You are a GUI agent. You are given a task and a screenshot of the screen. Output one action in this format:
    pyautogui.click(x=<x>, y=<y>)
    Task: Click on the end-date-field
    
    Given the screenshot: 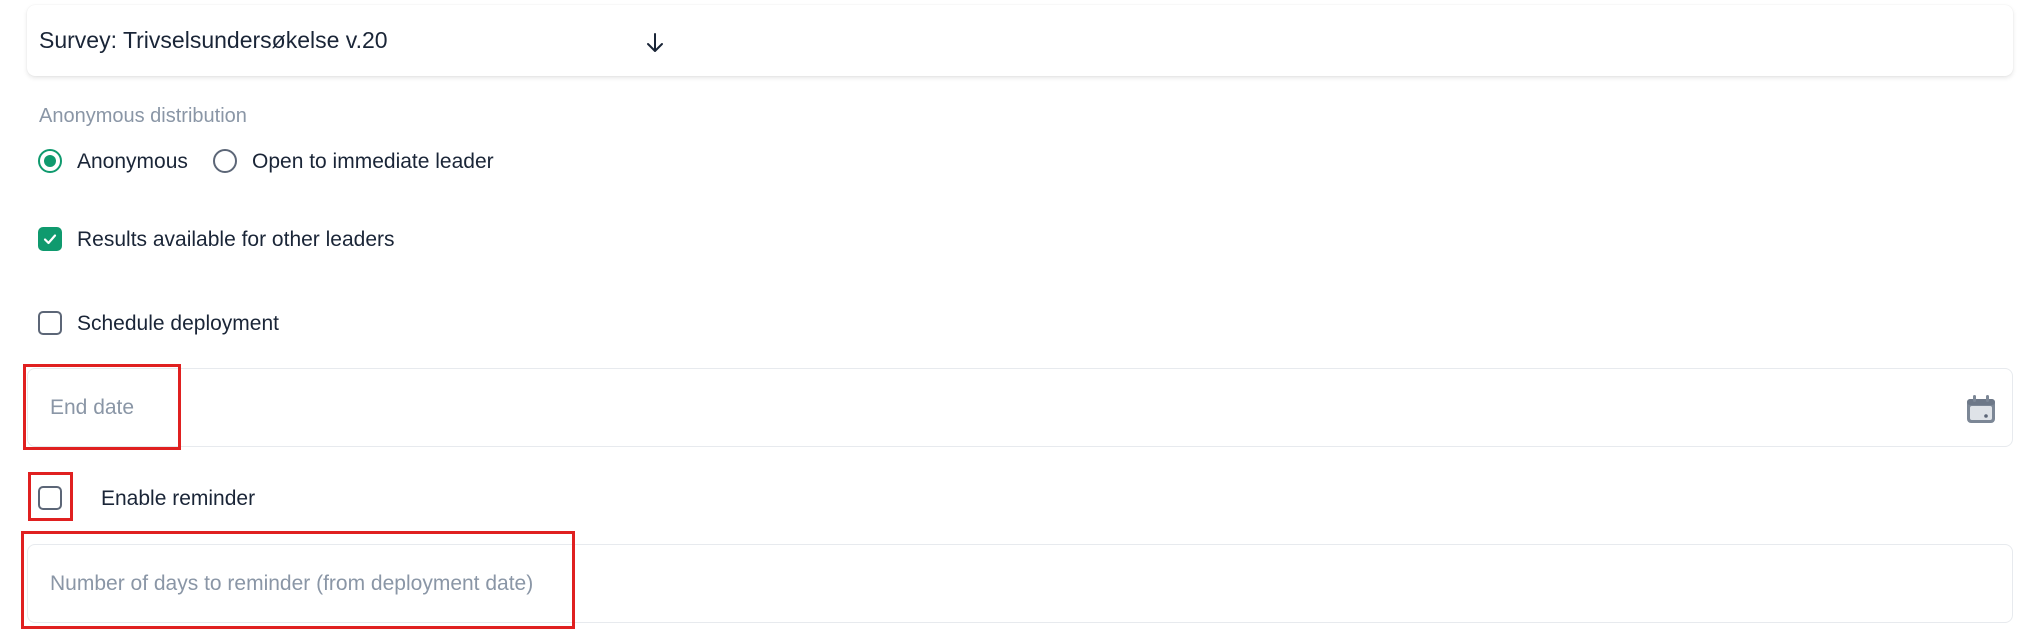 What is the action you would take?
    pyautogui.click(x=1020, y=407)
    